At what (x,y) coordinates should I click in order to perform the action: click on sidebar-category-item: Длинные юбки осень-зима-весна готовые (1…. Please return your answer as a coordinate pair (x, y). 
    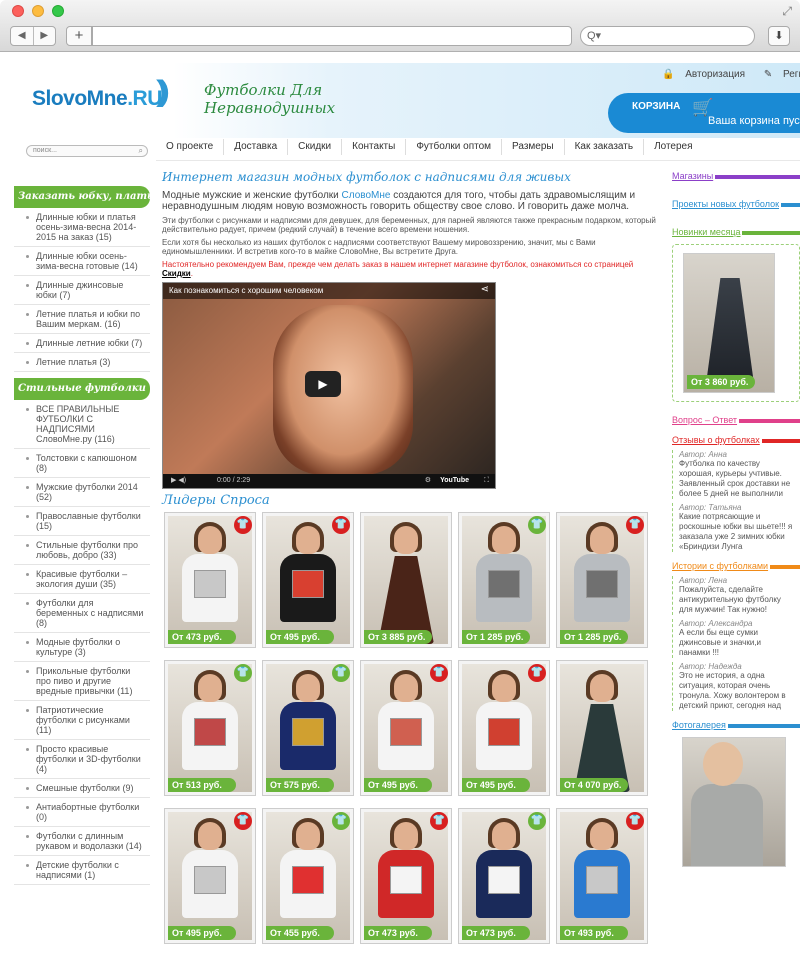
    Looking at the image, I should click on (82, 261).